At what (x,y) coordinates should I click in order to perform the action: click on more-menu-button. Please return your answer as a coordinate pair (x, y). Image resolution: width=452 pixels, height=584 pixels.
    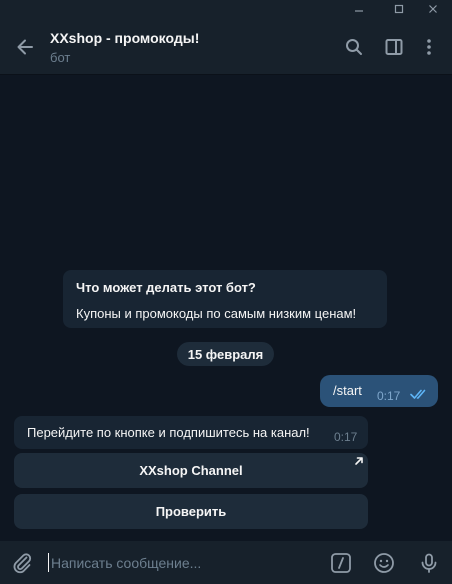
    Looking at the image, I should click on (429, 47).